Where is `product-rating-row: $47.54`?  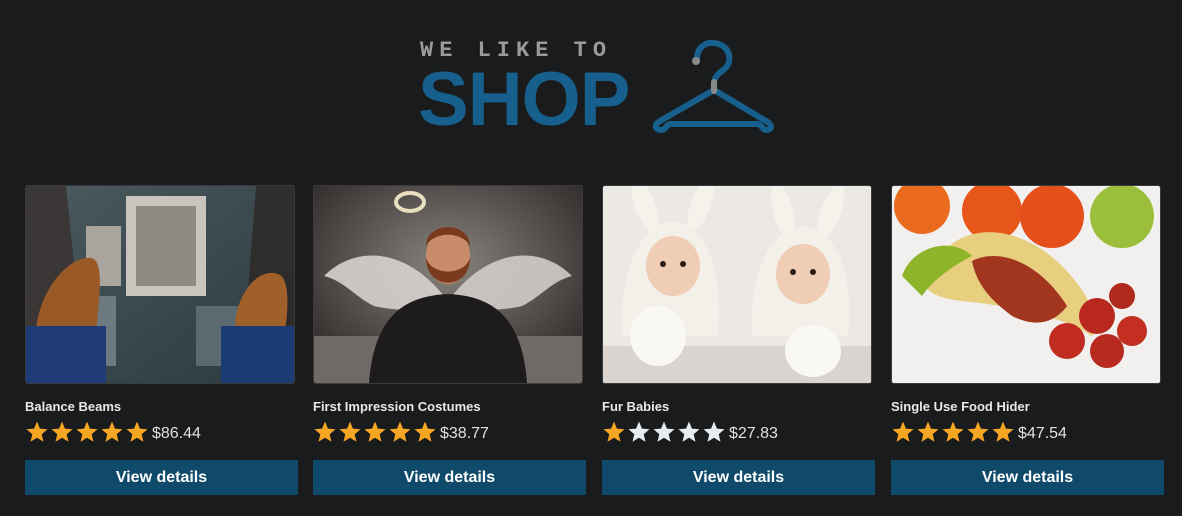
product-rating-row: $47.54 is located at coordinates (1028, 432).